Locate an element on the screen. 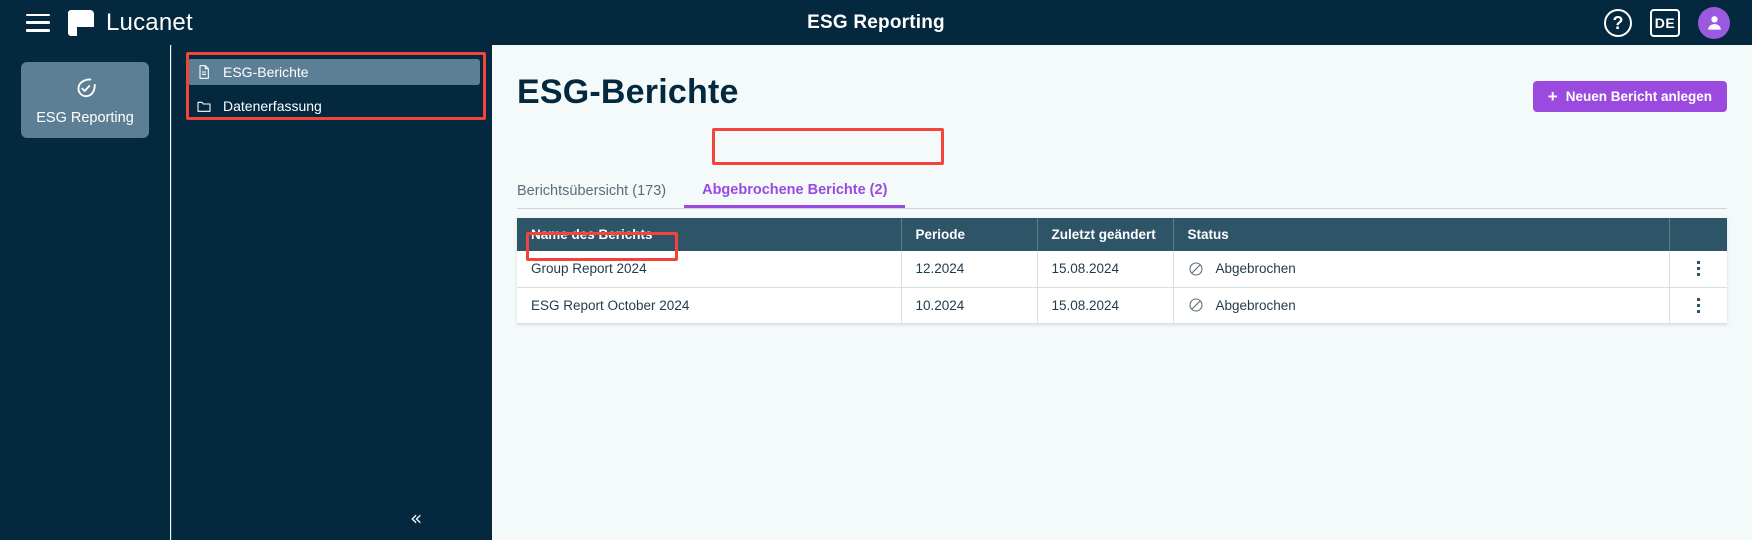 Image resolution: width=1752 pixels, height=540 pixels. document-icon is located at coordinates (204, 72).